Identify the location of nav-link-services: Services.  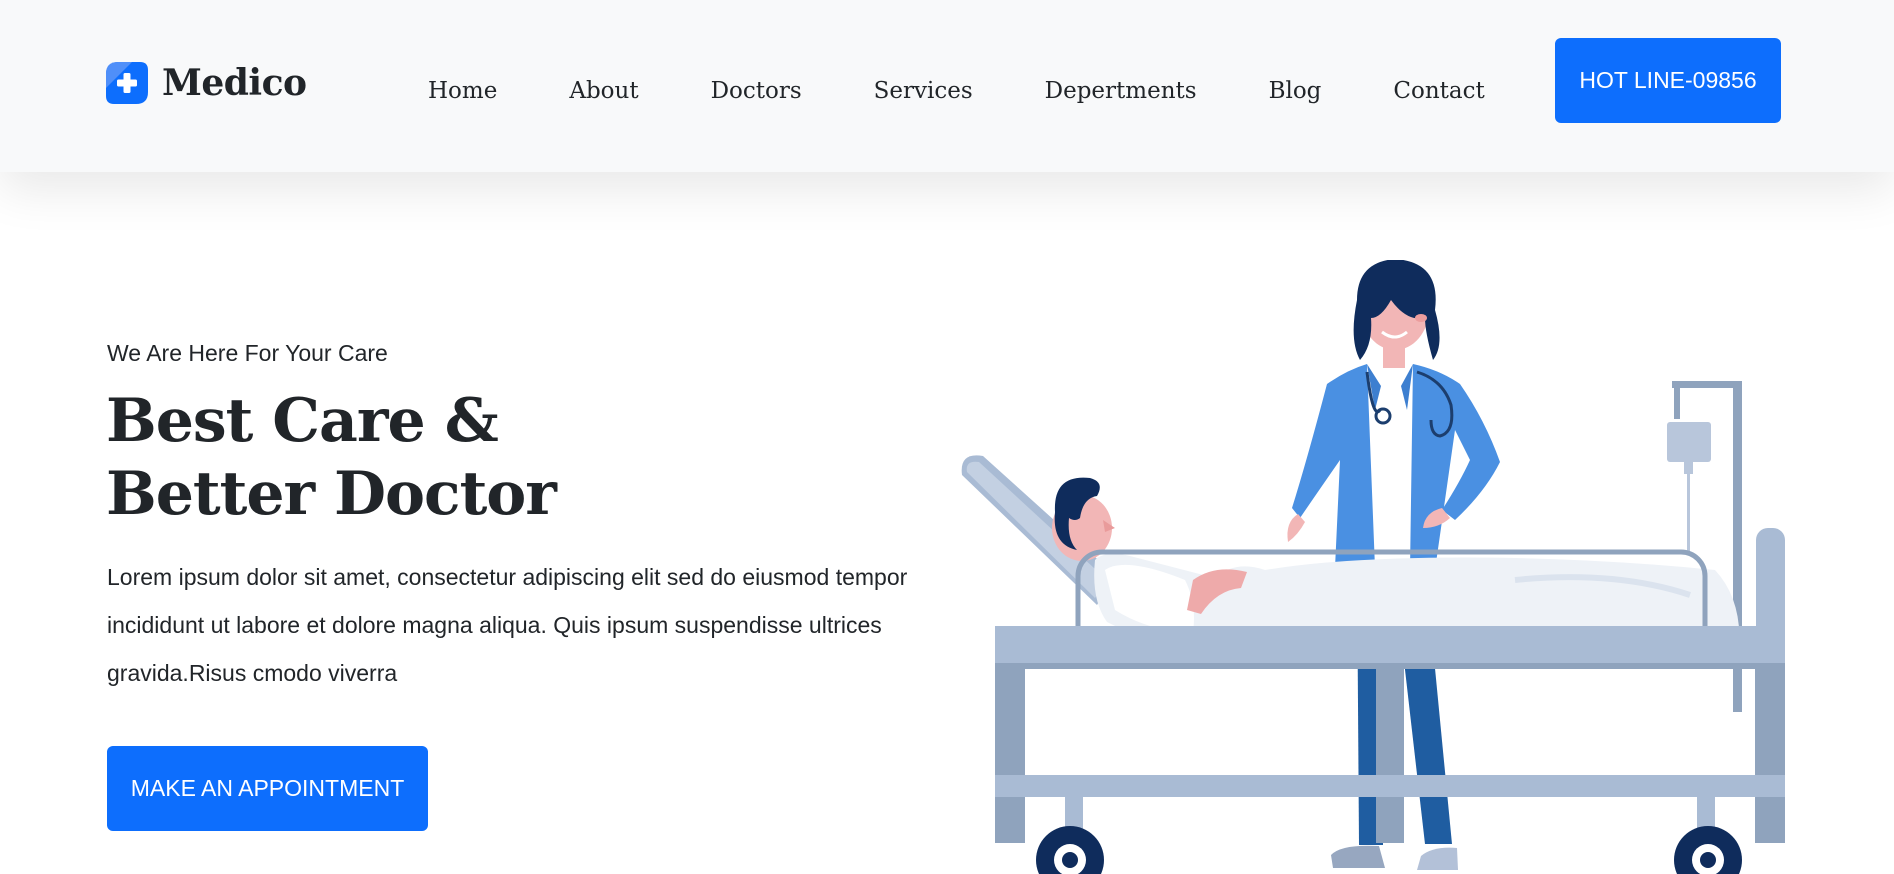
(923, 91).